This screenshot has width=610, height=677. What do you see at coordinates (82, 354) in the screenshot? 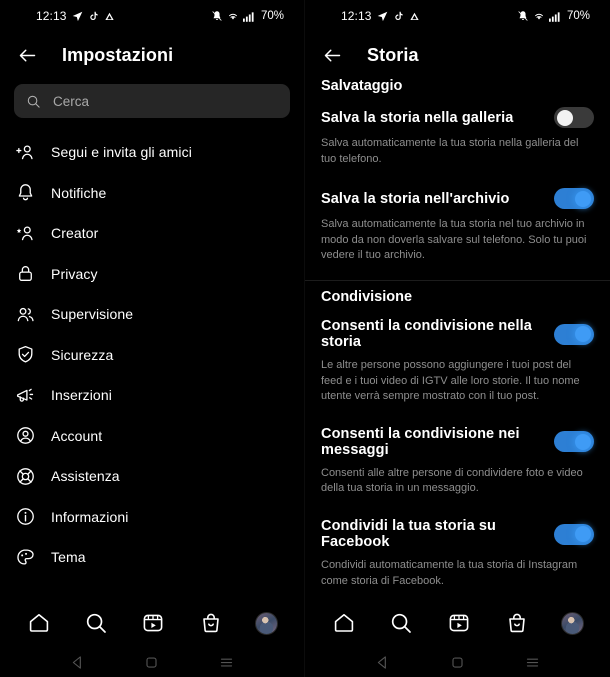
I see `sidebar-item-label: Sicurezza` at bounding box center [82, 354].